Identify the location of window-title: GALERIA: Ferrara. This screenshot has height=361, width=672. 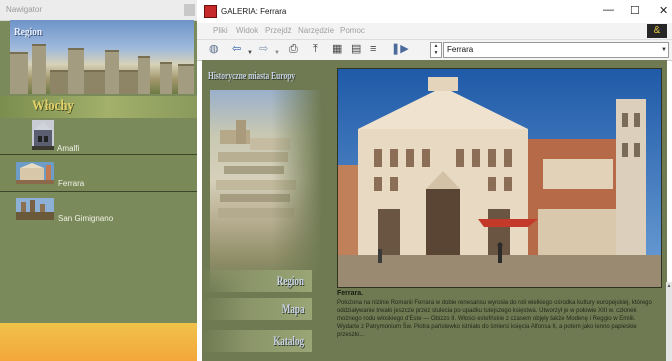
(254, 11).